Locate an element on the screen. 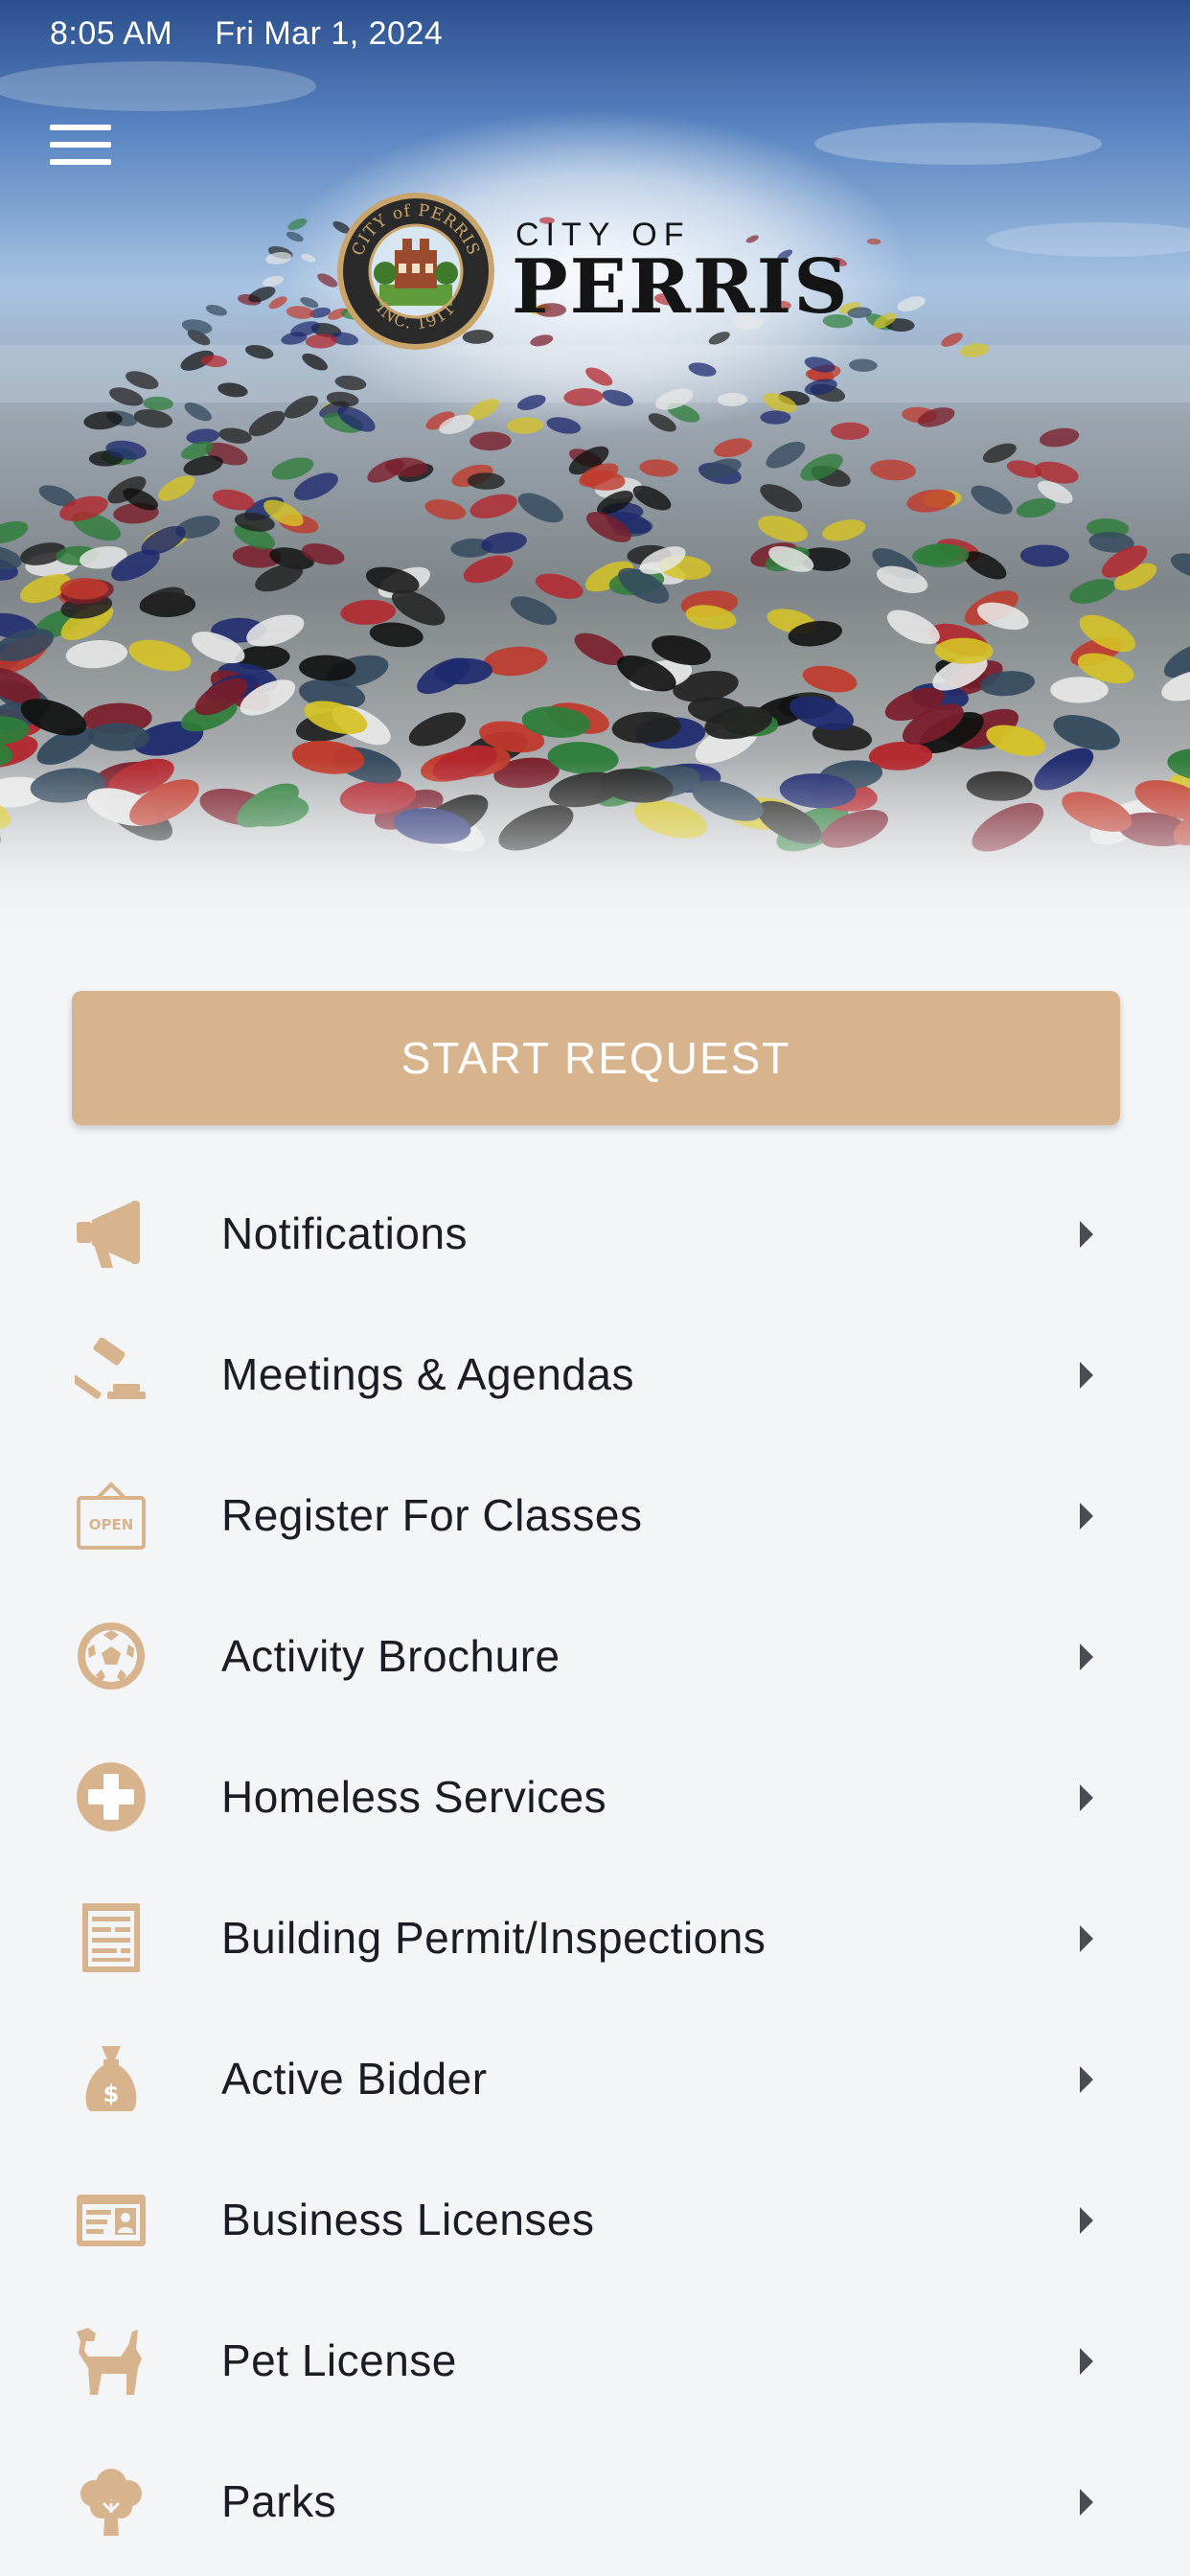 Image resolution: width=1190 pixels, height=2576 pixels. menu-item-label: Meetings & Agendas is located at coordinates (428, 1374).